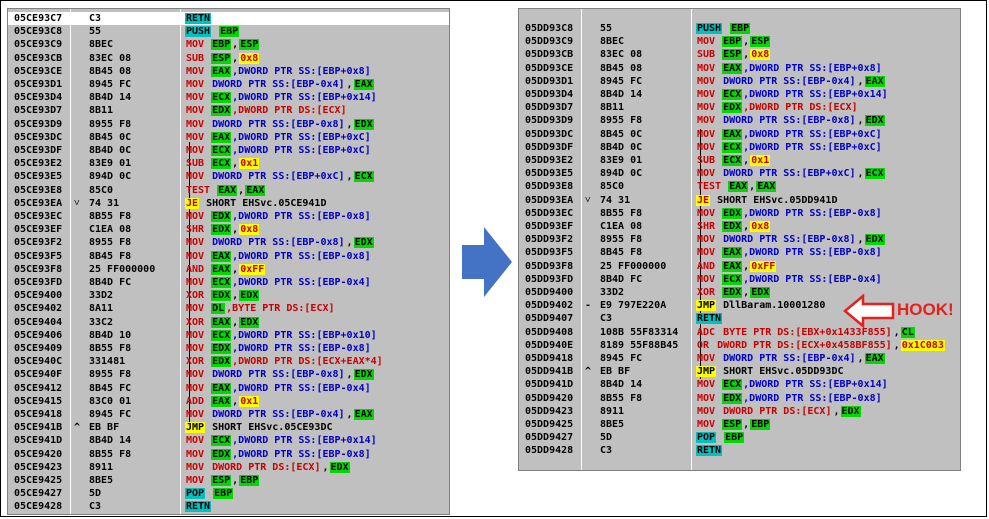 Image resolution: width=989 pixels, height=519 pixels. Describe the element at coordinates (789, 279) in the screenshot. I see `instruction-cell: MOV ECX ,DWORD PTR SS:[EBP-0x4]` at that location.